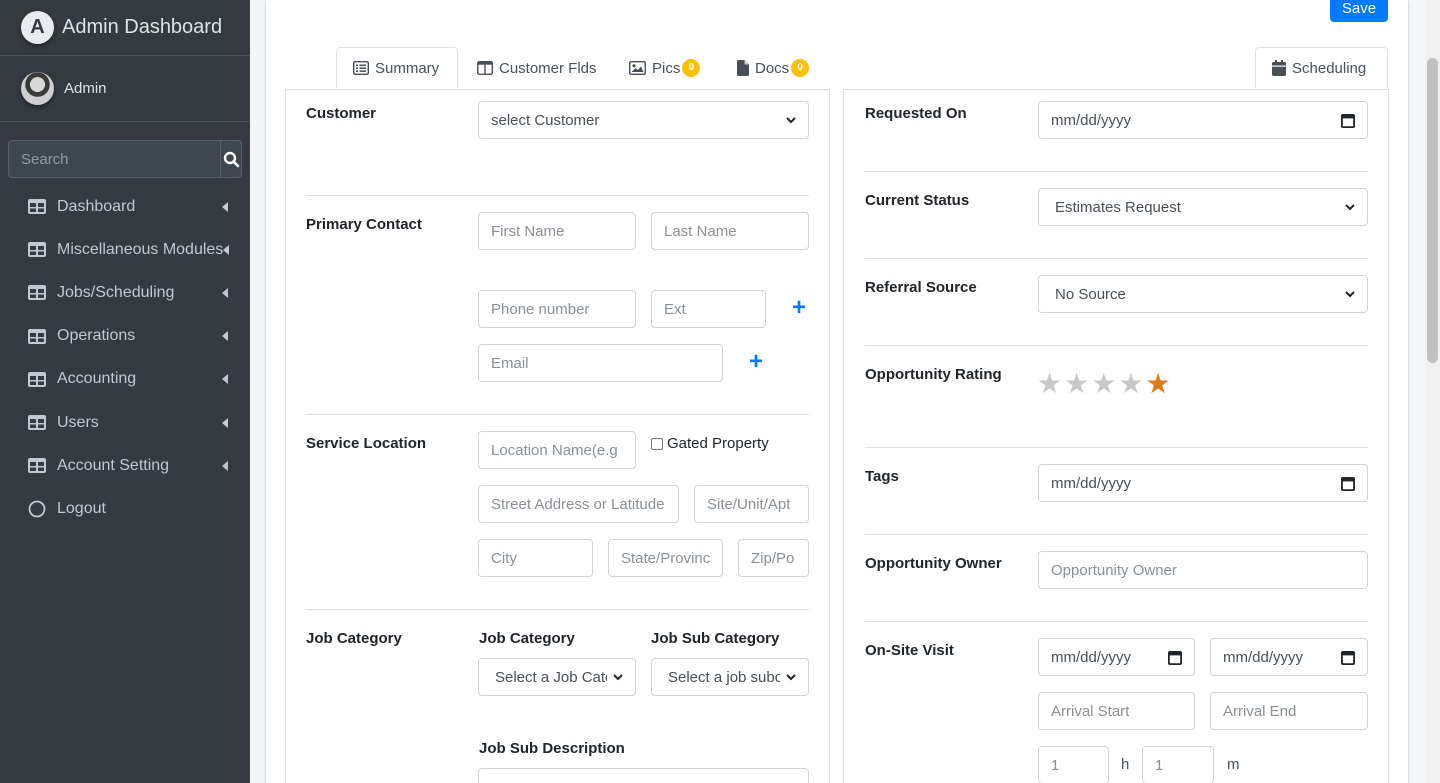  I want to click on city-field: City, so click(535, 558).